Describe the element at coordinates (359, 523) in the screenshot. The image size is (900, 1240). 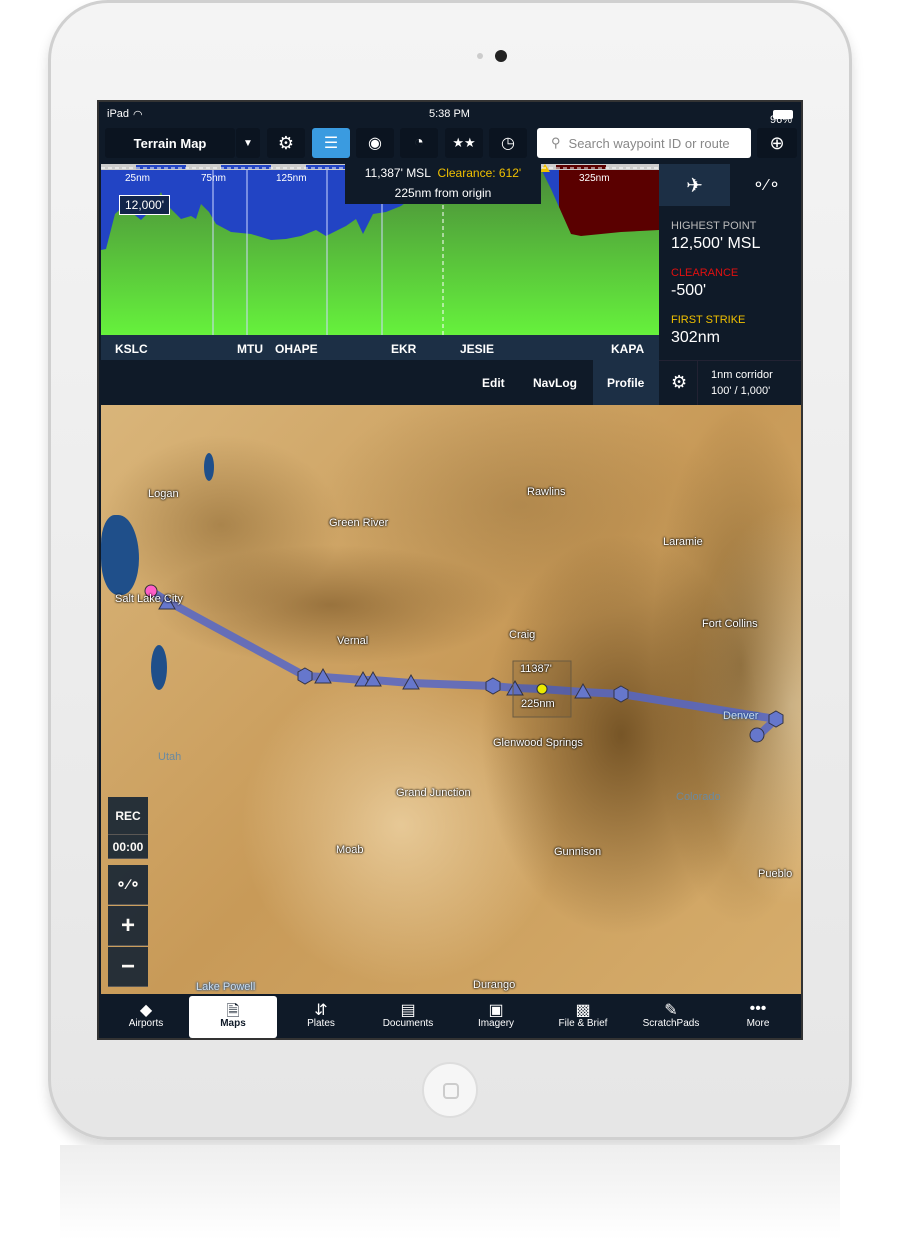
I see `city-label: Green River` at that location.